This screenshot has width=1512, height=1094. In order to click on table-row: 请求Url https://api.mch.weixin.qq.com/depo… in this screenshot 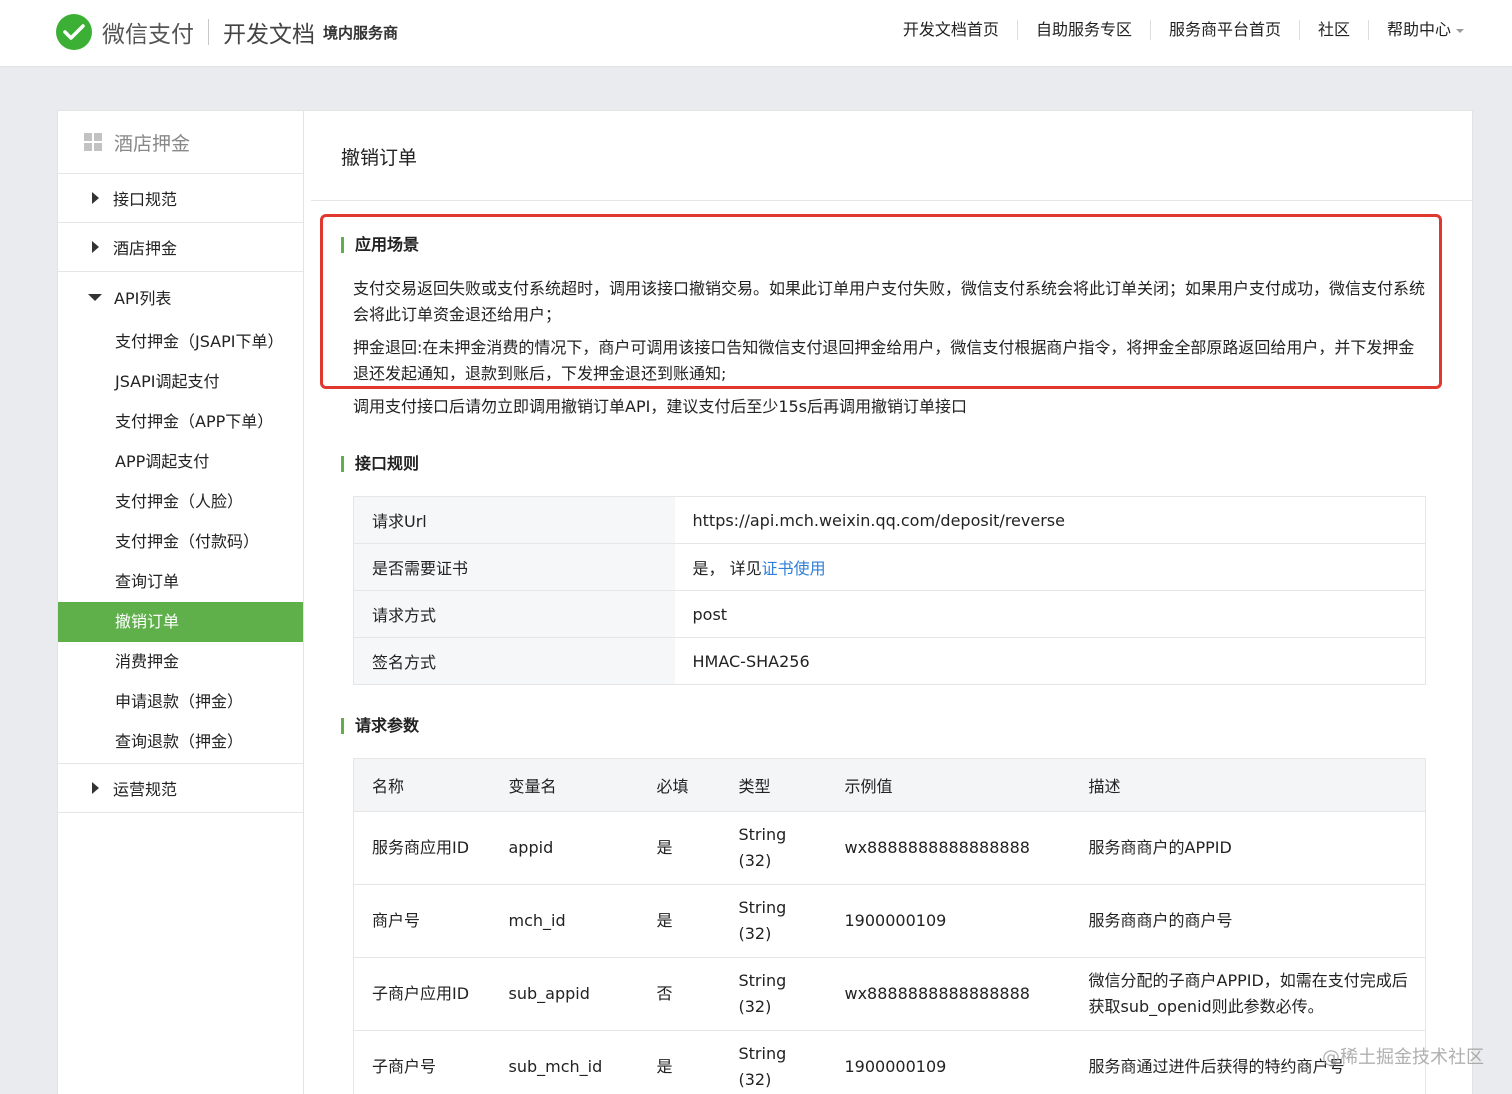, I will do `click(889, 520)`.